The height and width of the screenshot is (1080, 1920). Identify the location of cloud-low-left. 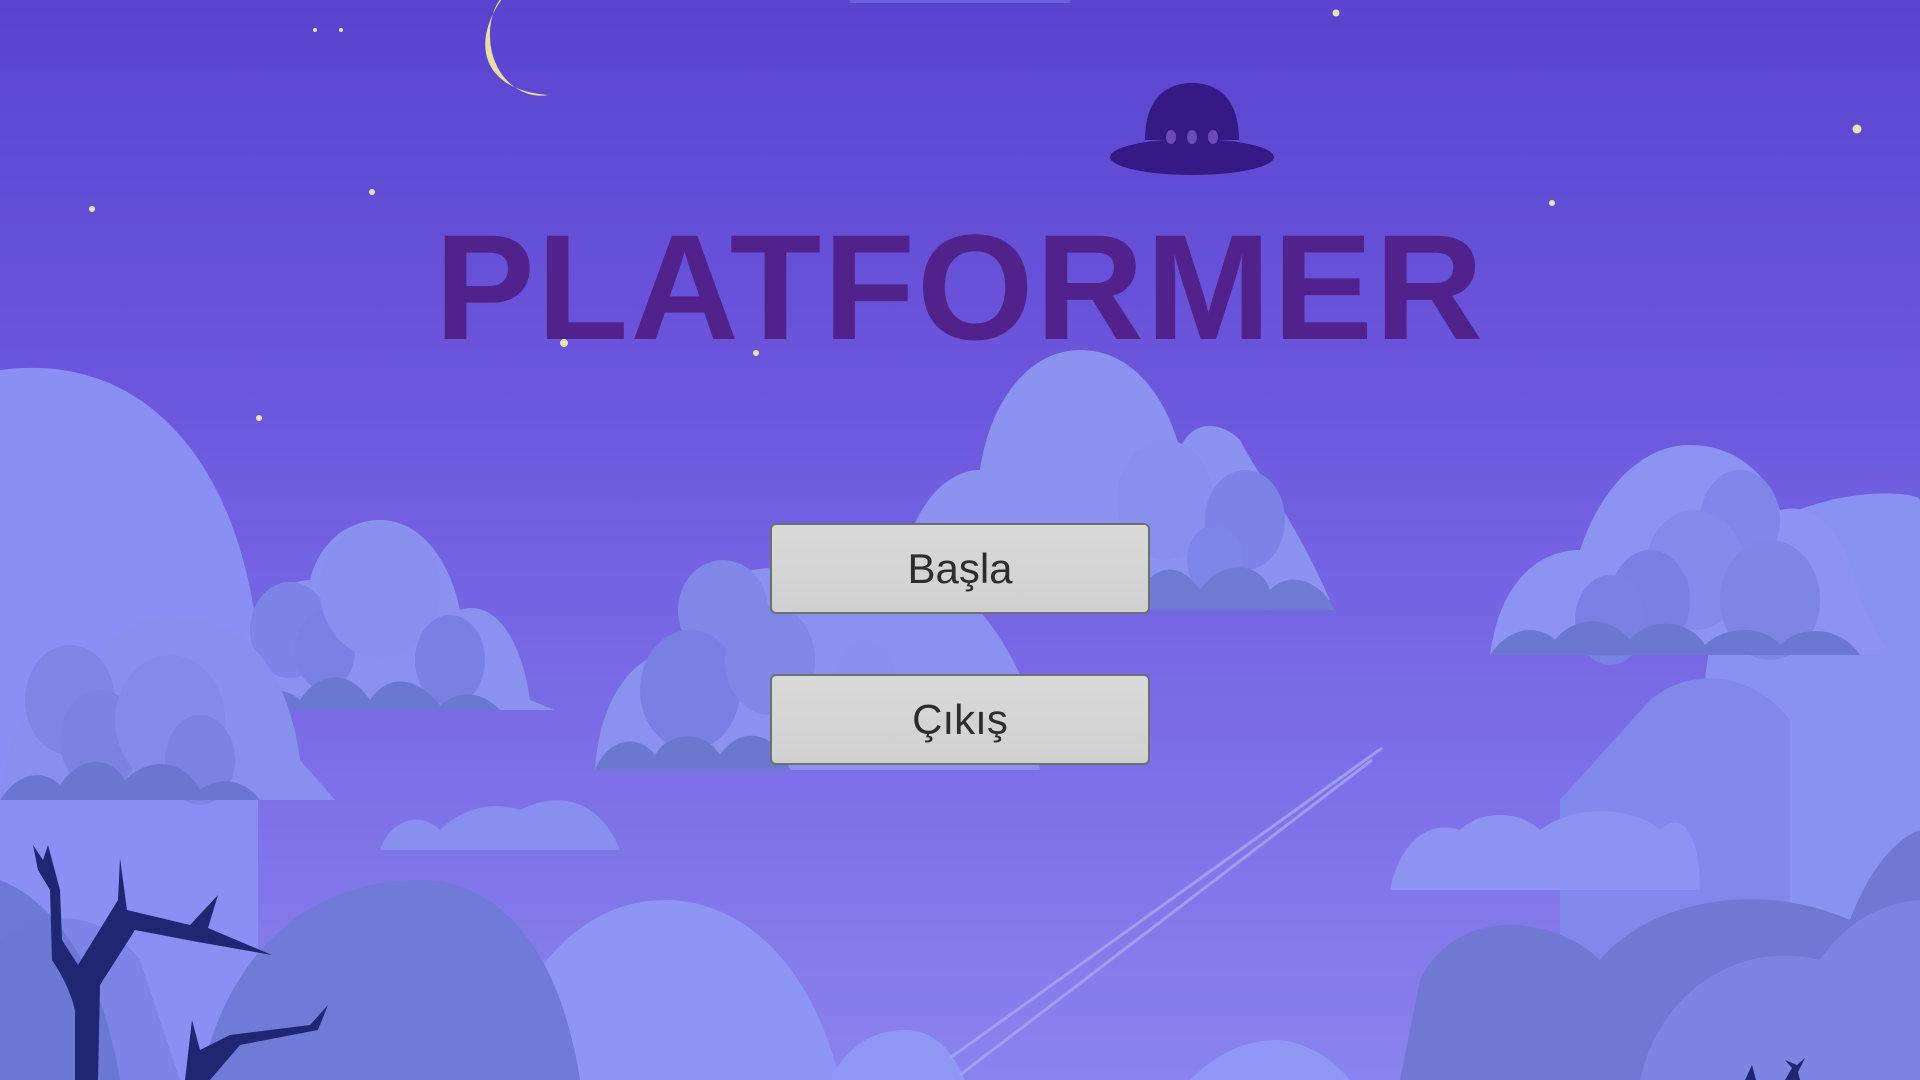
(500, 825).